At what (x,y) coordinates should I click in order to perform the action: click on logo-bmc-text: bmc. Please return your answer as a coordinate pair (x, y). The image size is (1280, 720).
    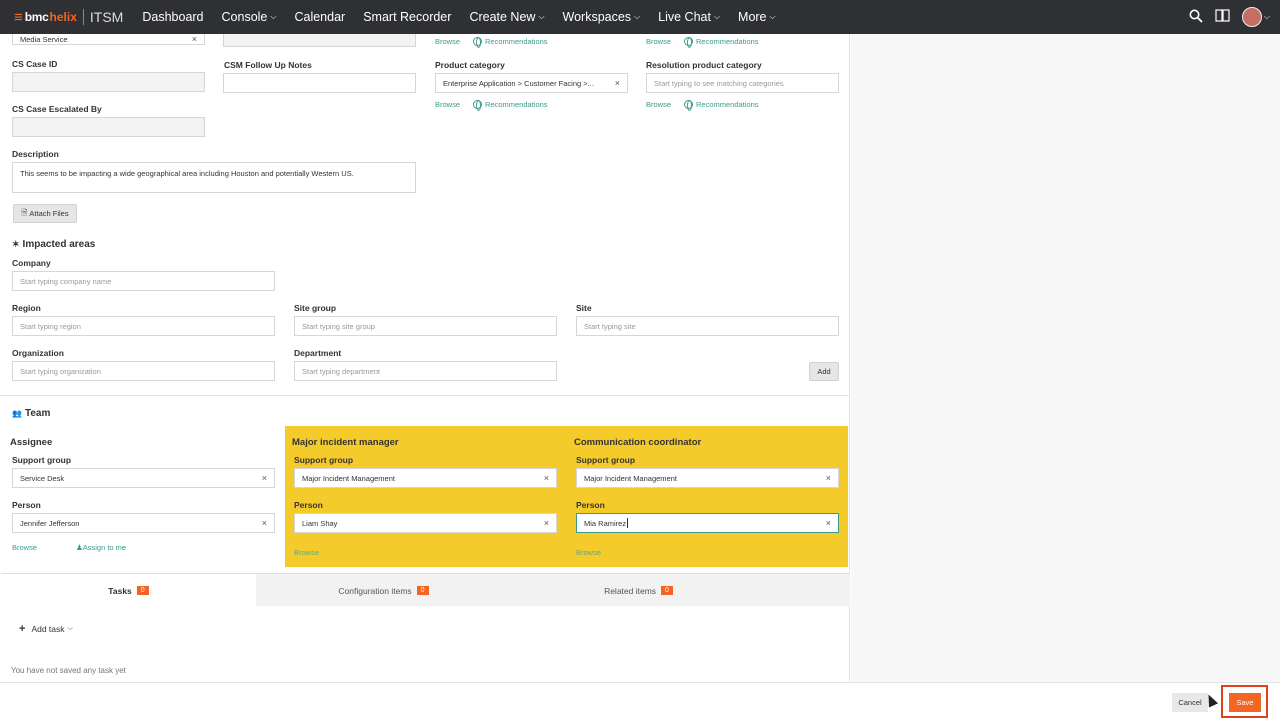
    Looking at the image, I should click on (36, 17).